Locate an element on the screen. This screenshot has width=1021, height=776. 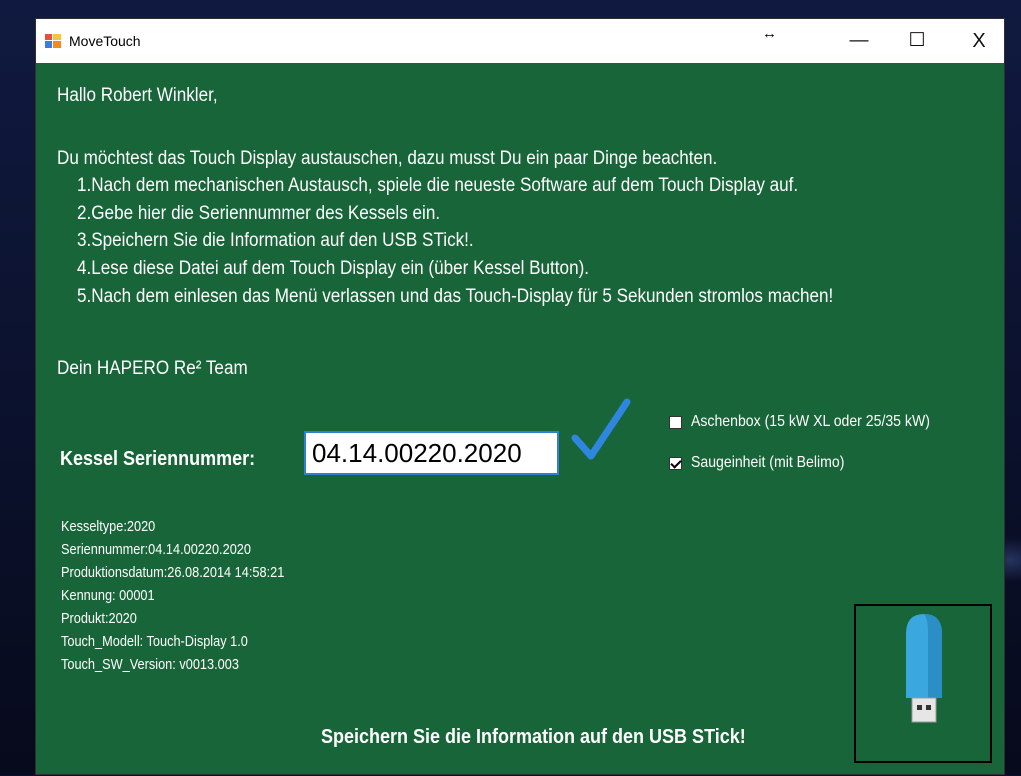
info-line: Produktionsdatum:26.08.2014 14:58:21 is located at coordinates (173, 572).